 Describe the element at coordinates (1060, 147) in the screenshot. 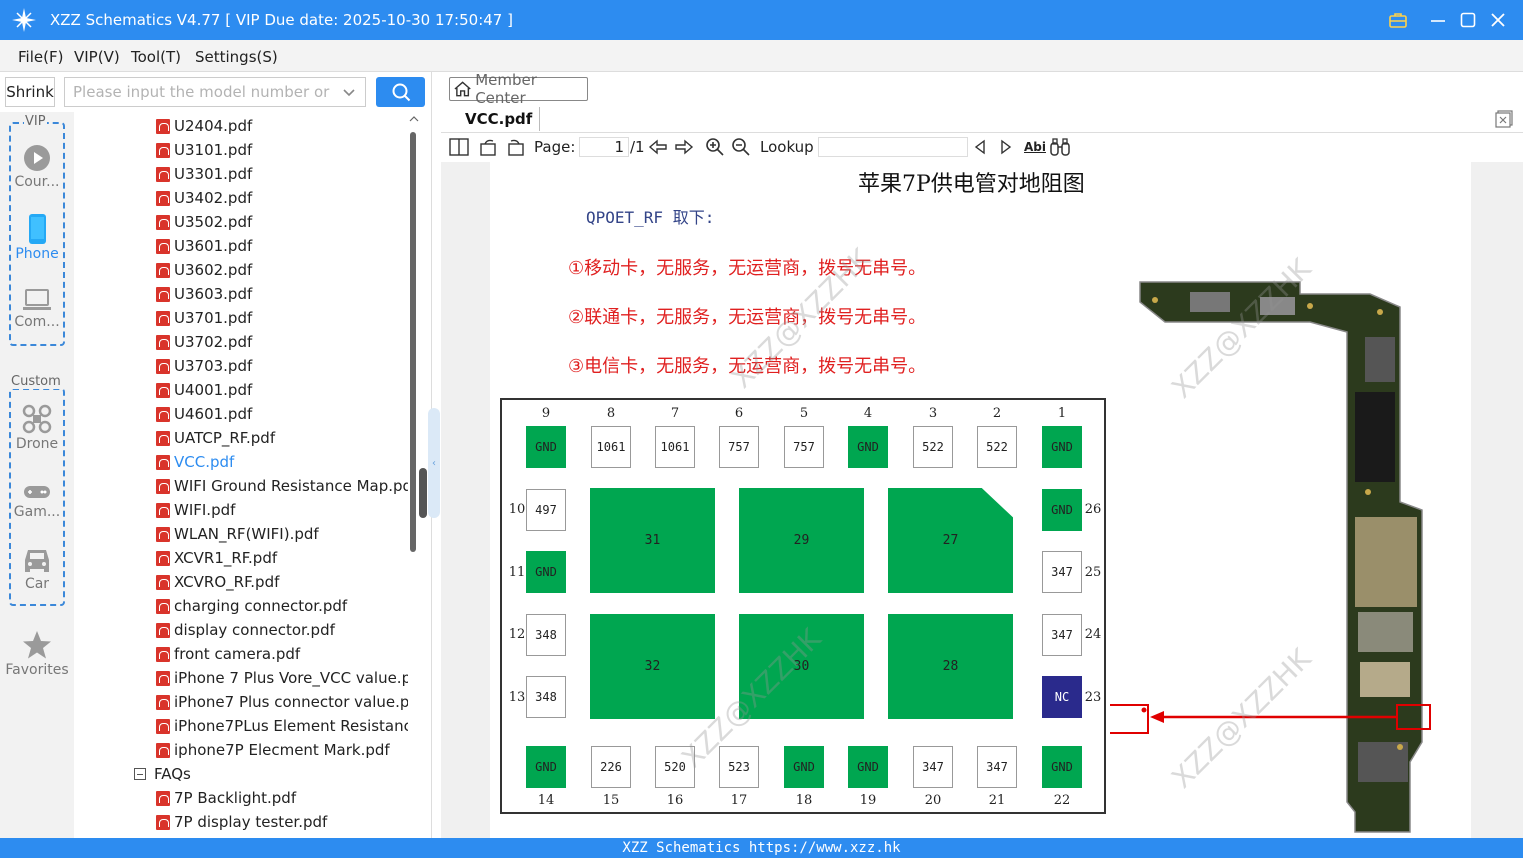

I see `binoculars-icon` at that location.